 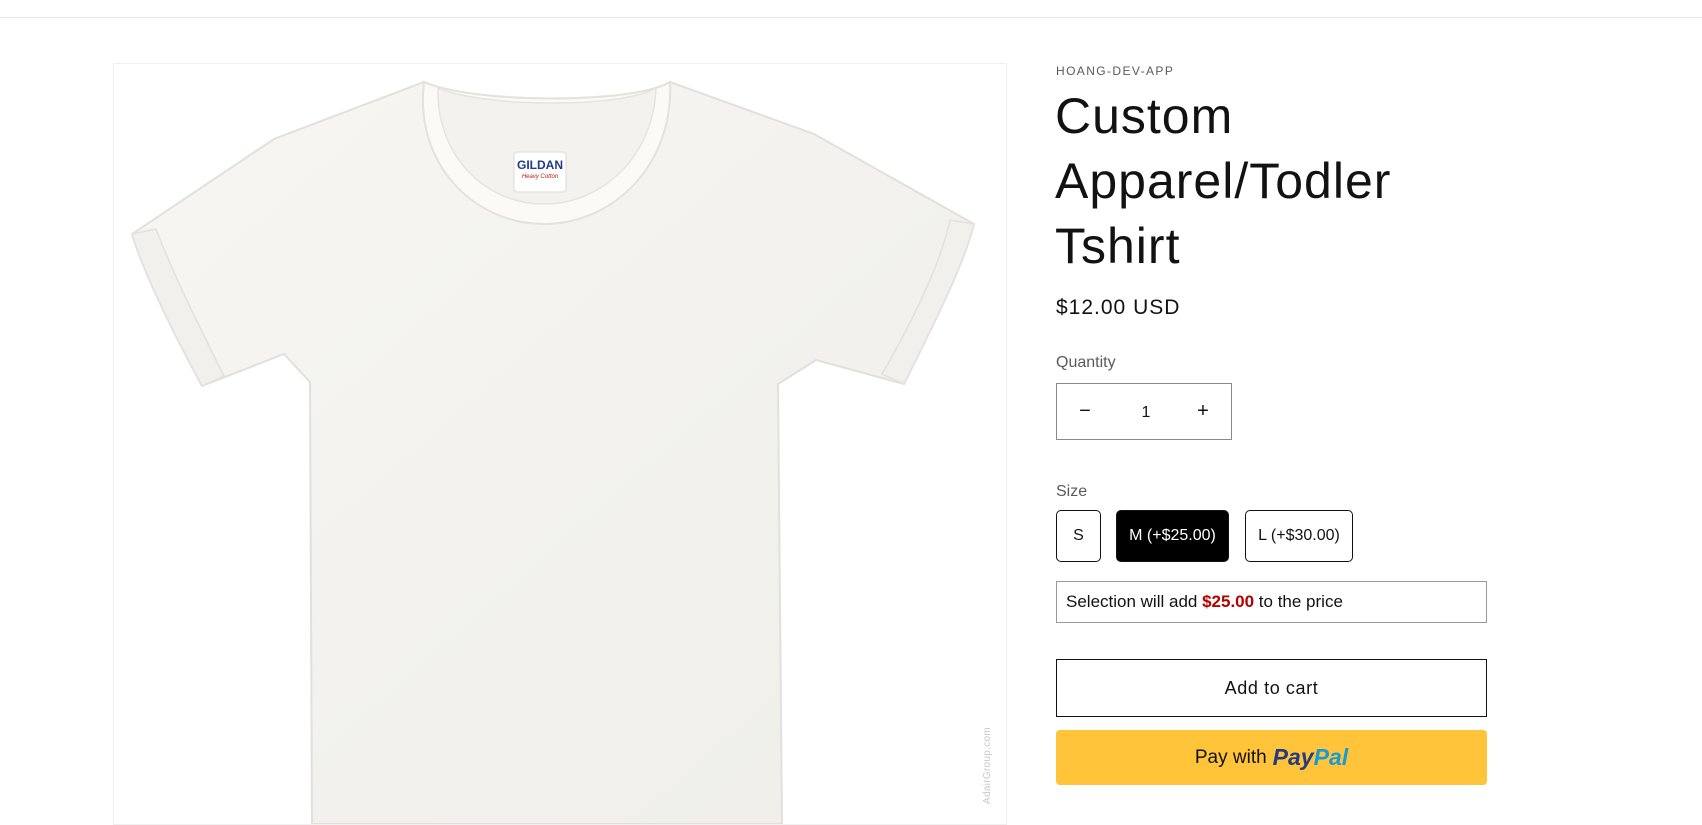 I want to click on paypal-button: Pay with PayPal, so click(x=1271, y=757).